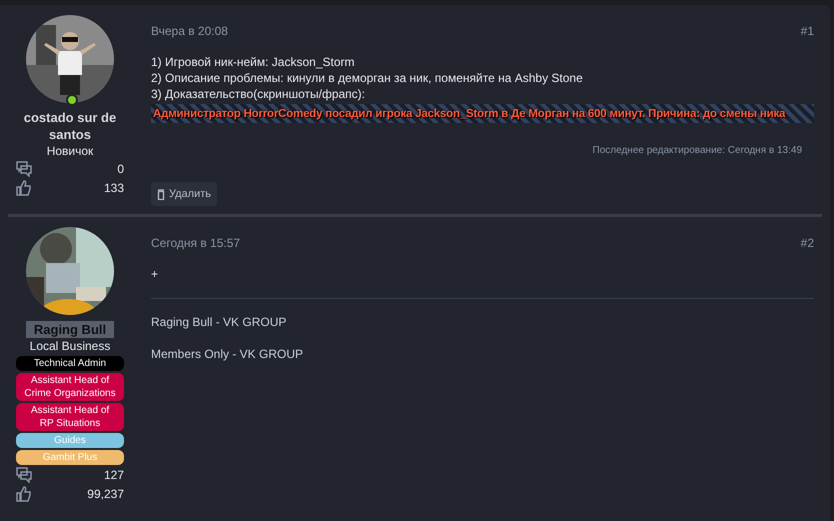 The height and width of the screenshot is (521, 834). What do you see at coordinates (482, 354) in the screenshot?
I see `signature-line: Members Only - VK GROUP` at bounding box center [482, 354].